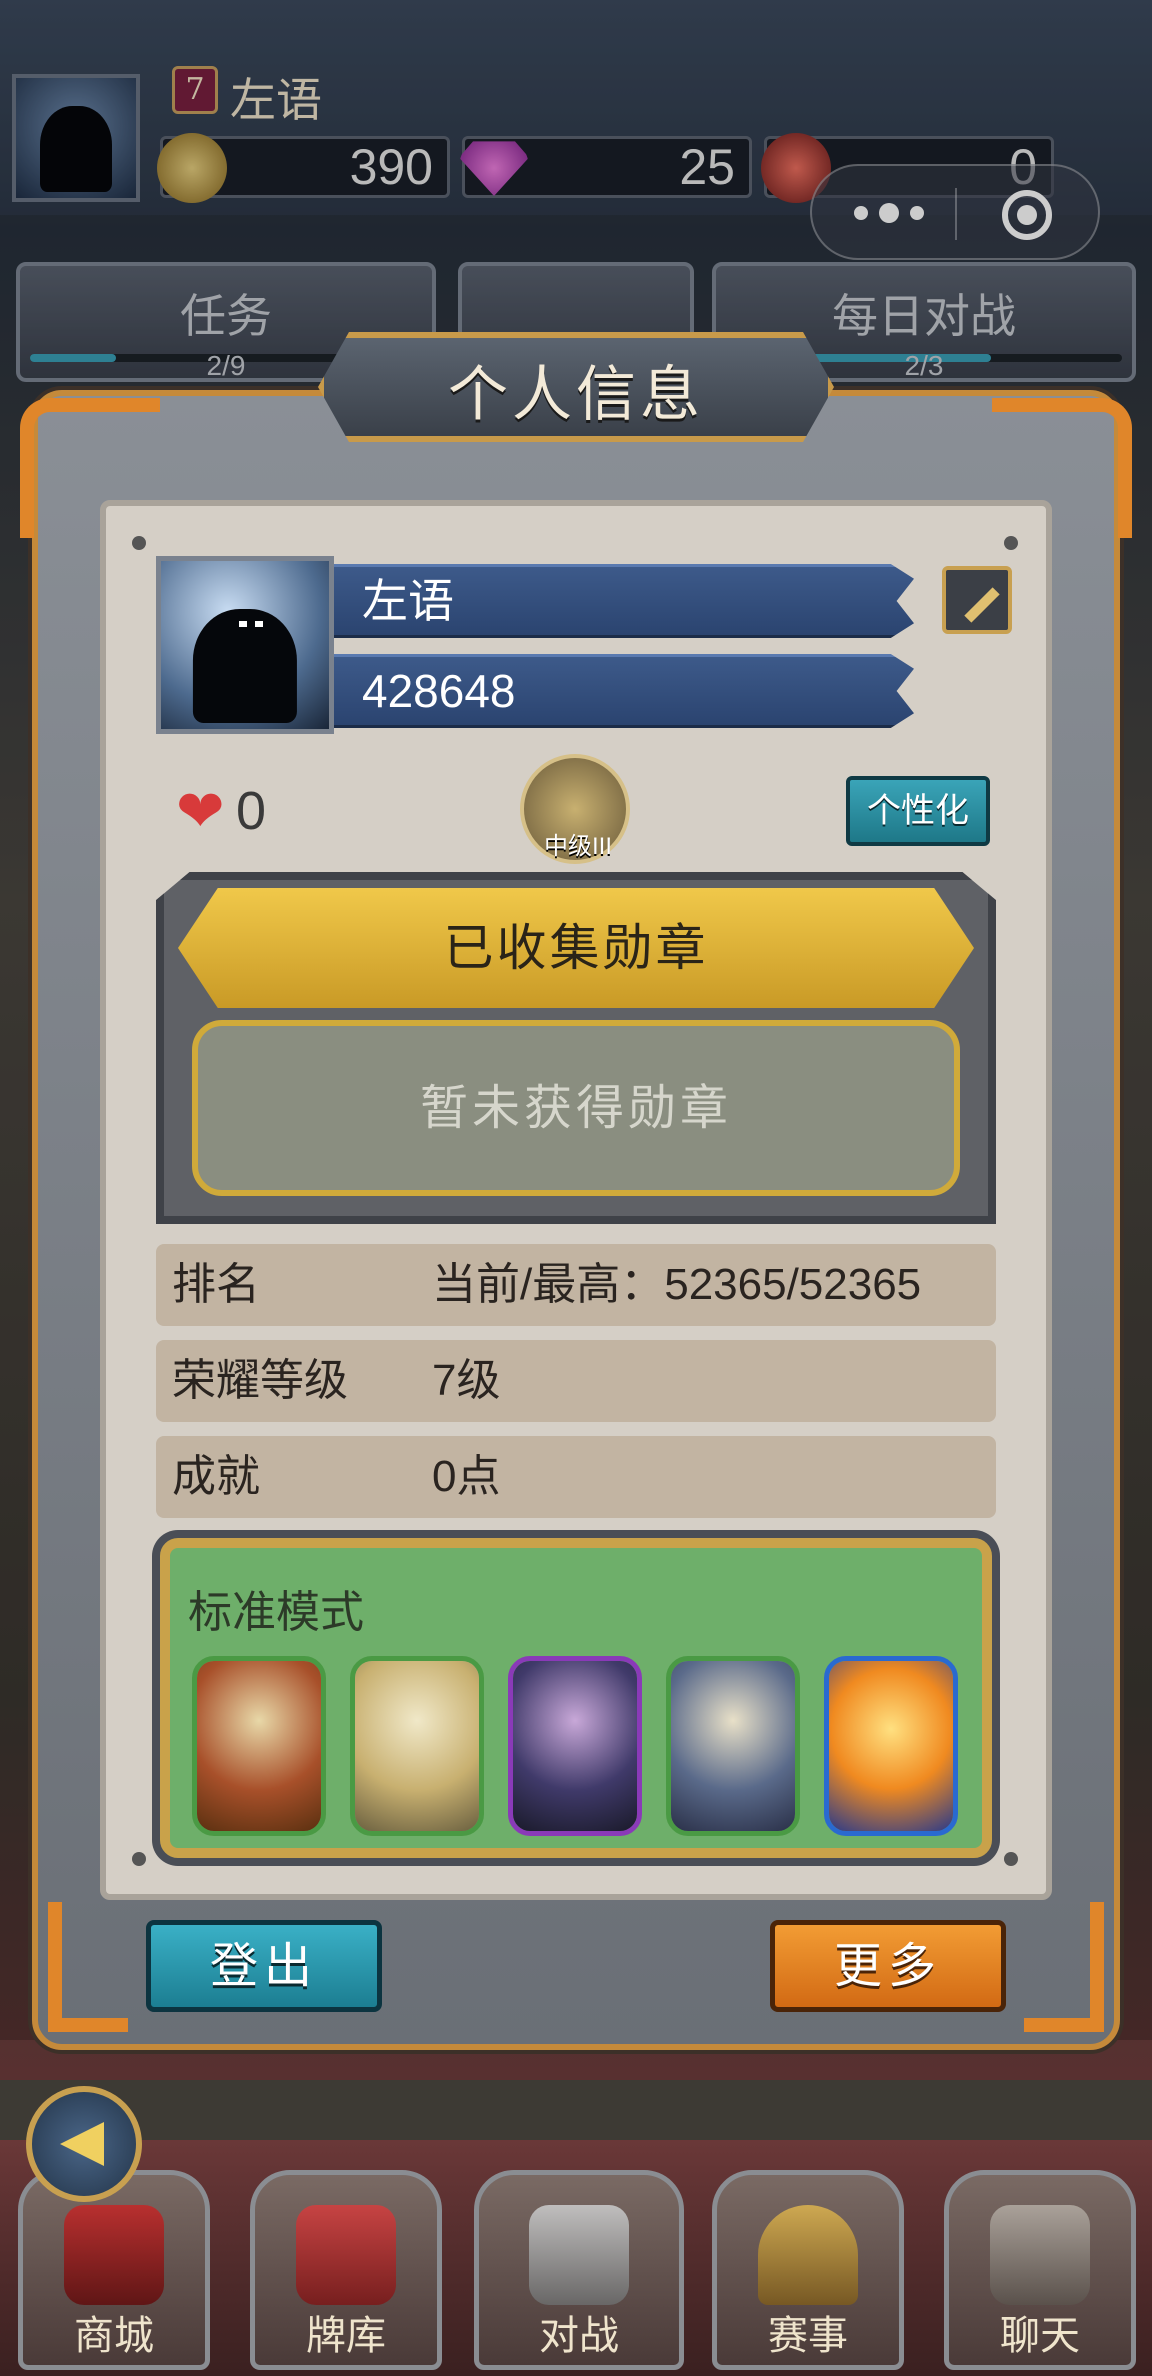  What do you see at coordinates (466, 1476) in the screenshot?
I see `stat-value: 0点` at bounding box center [466, 1476].